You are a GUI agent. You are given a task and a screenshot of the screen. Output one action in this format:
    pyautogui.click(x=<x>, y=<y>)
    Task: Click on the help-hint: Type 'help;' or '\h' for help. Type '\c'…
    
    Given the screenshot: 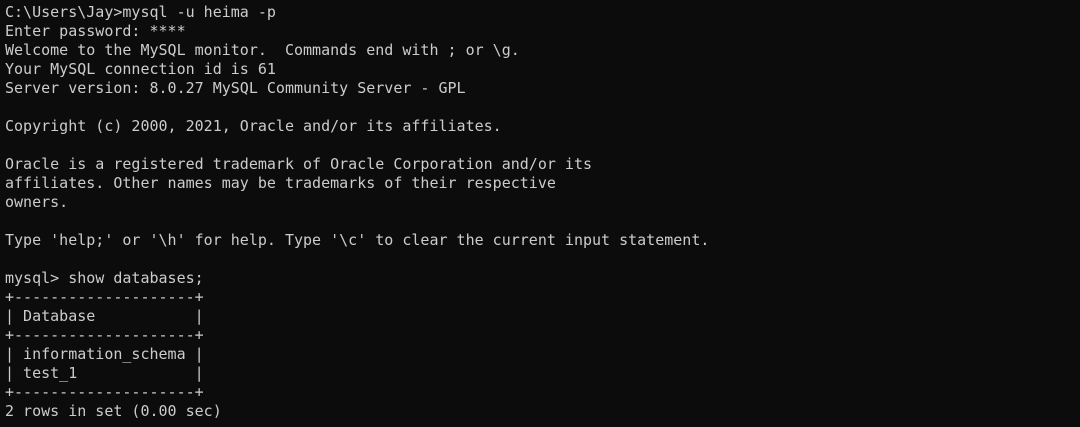 What is the action you would take?
    pyautogui.click(x=357, y=240)
    